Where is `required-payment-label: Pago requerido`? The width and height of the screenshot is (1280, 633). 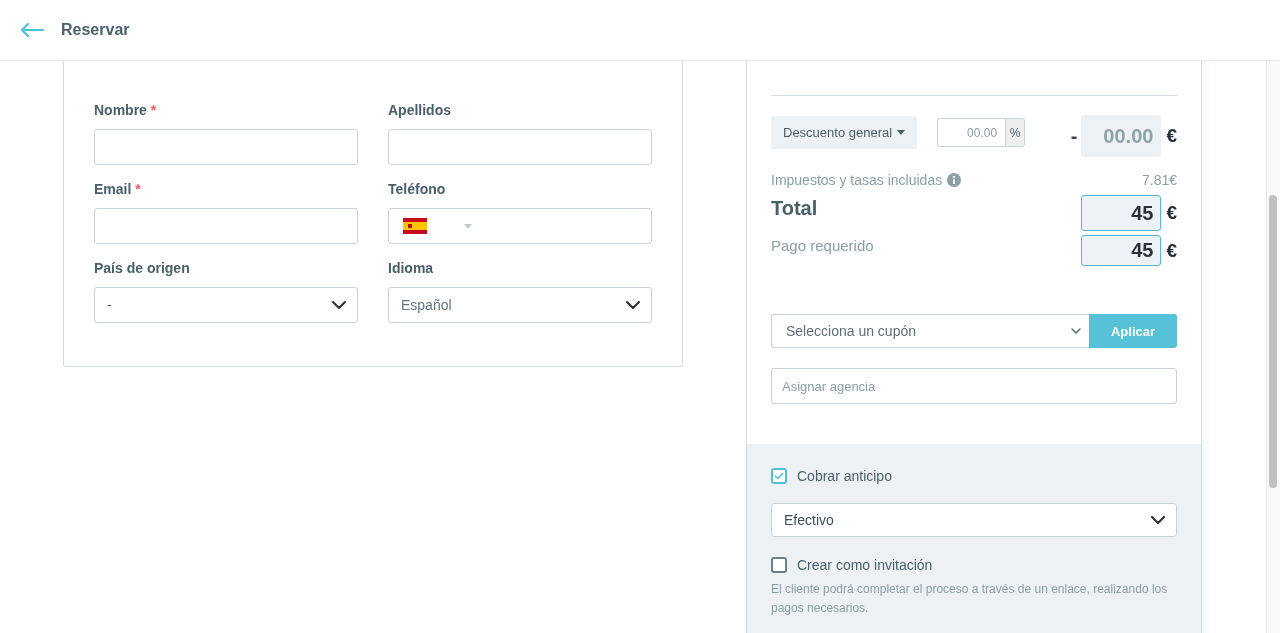
required-payment-label: Pago requerido is located at coordinates (822, 245).